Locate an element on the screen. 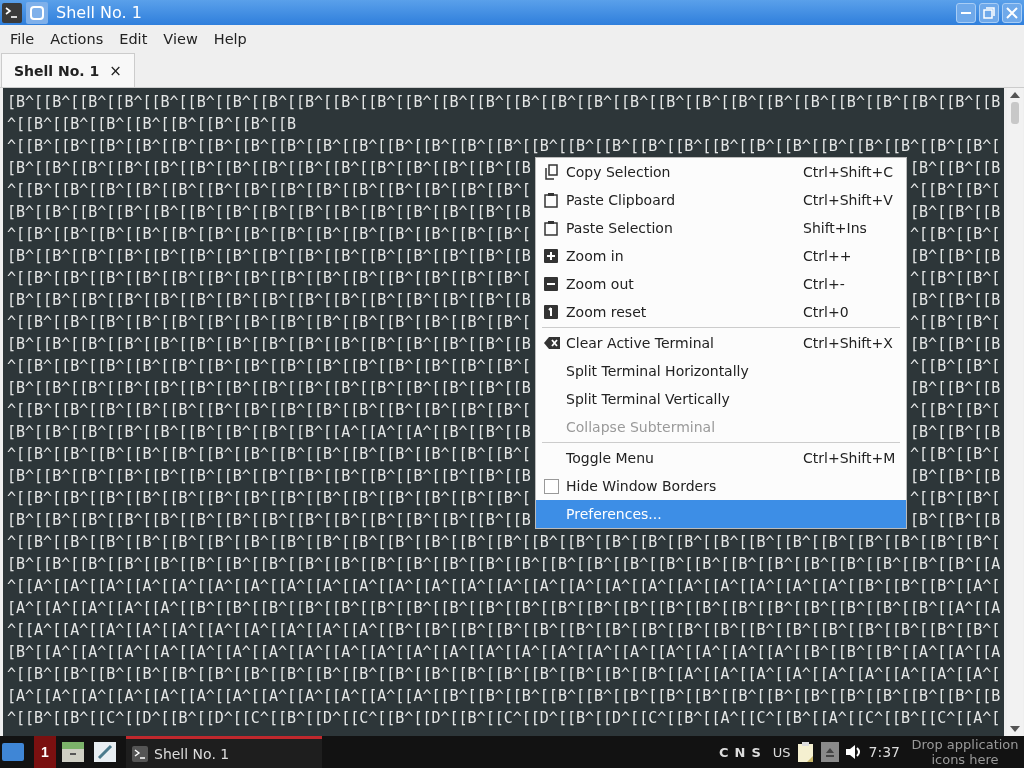  file-cabinet-icon is located at coordinates (73, 752).